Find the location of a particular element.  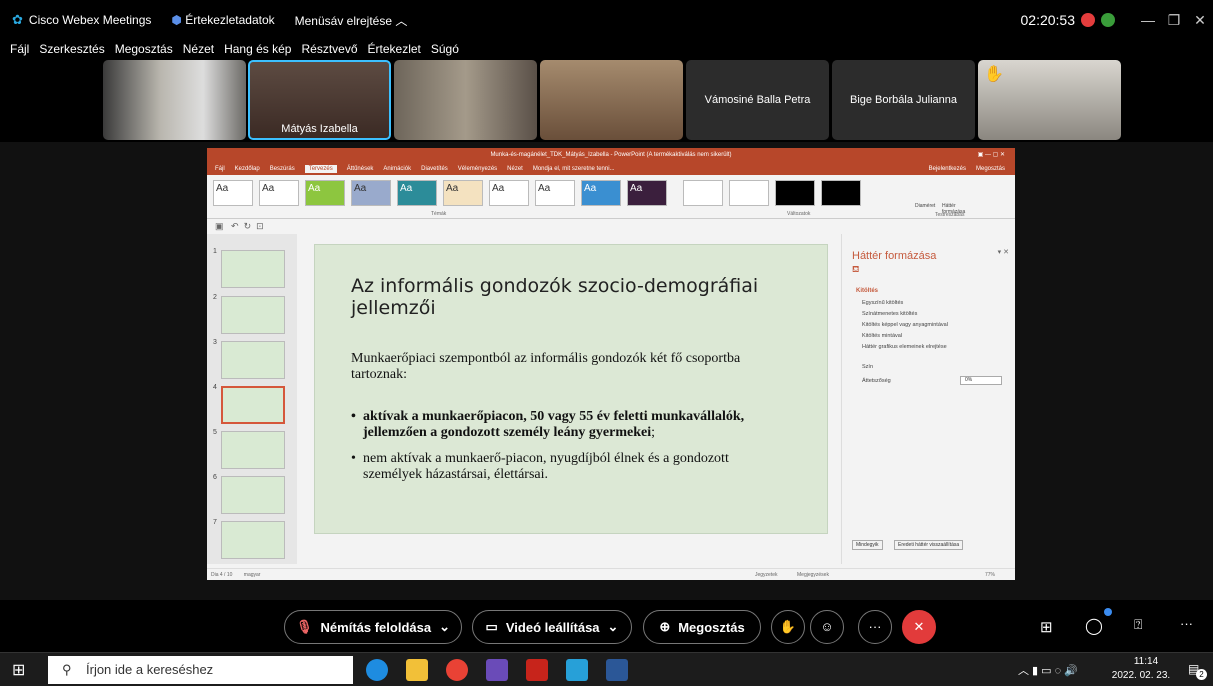

more-options-button: ··· is located at coordinates (875, 627).